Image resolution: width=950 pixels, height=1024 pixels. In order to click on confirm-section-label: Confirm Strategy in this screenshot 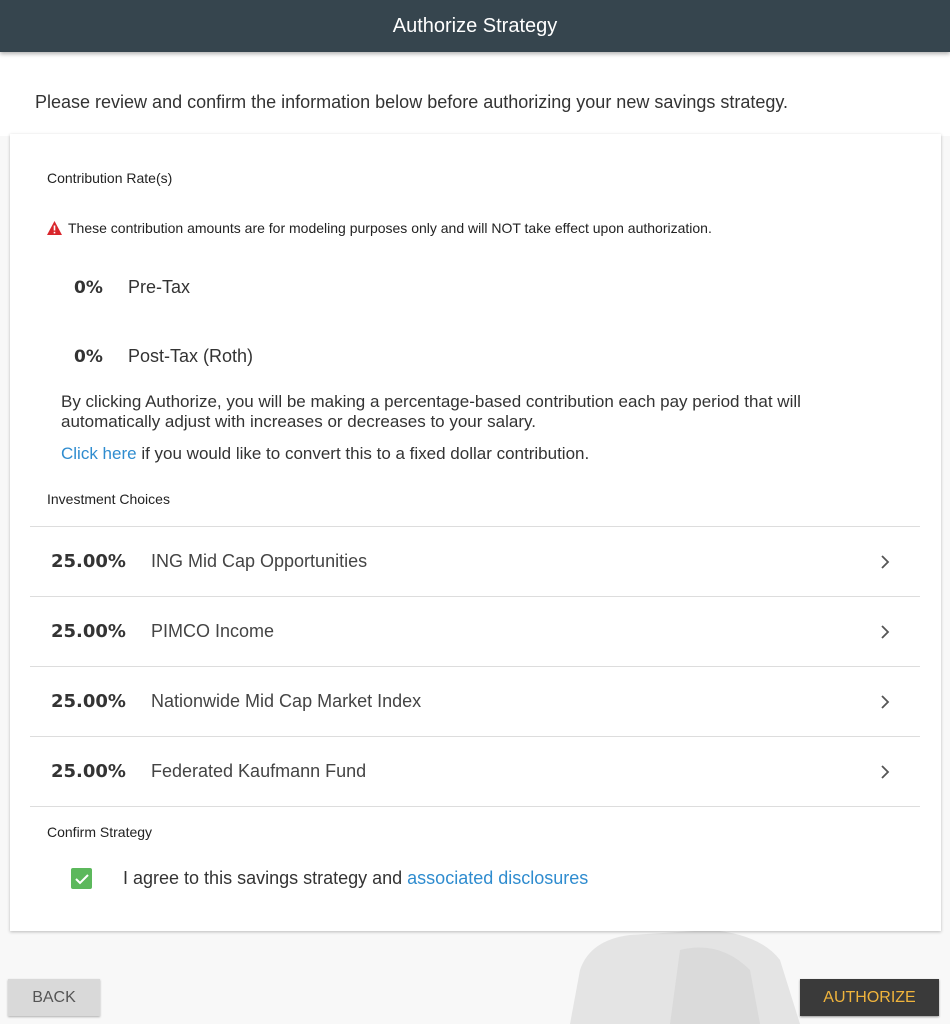, I will do `click(100, 832)`.